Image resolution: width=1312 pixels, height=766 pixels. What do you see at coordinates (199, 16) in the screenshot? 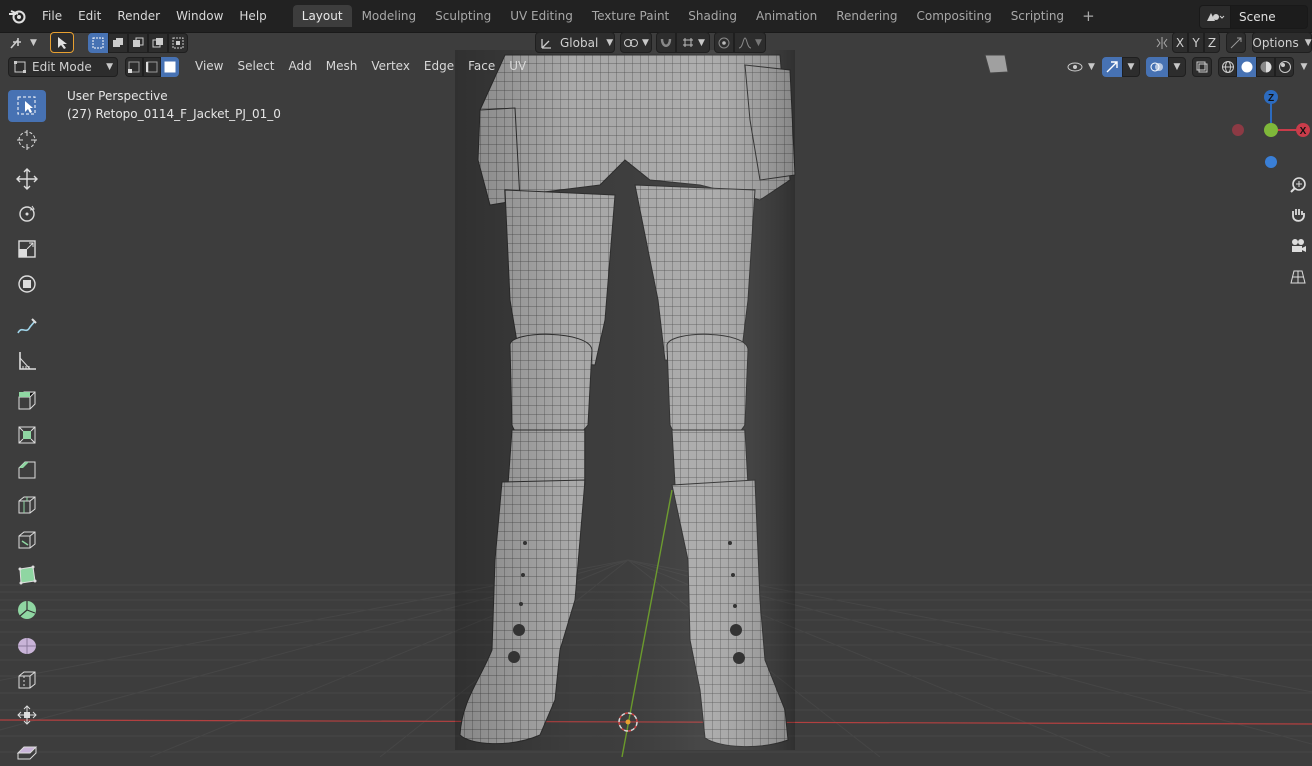
I see `menu-window: Window` at bounding box center [199, 16].